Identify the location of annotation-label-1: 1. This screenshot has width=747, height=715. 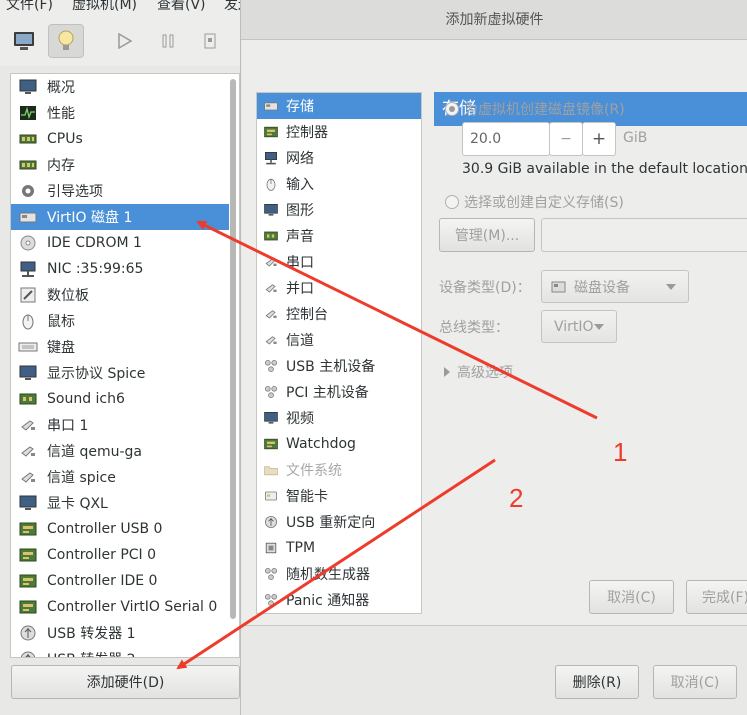
(620, 452).